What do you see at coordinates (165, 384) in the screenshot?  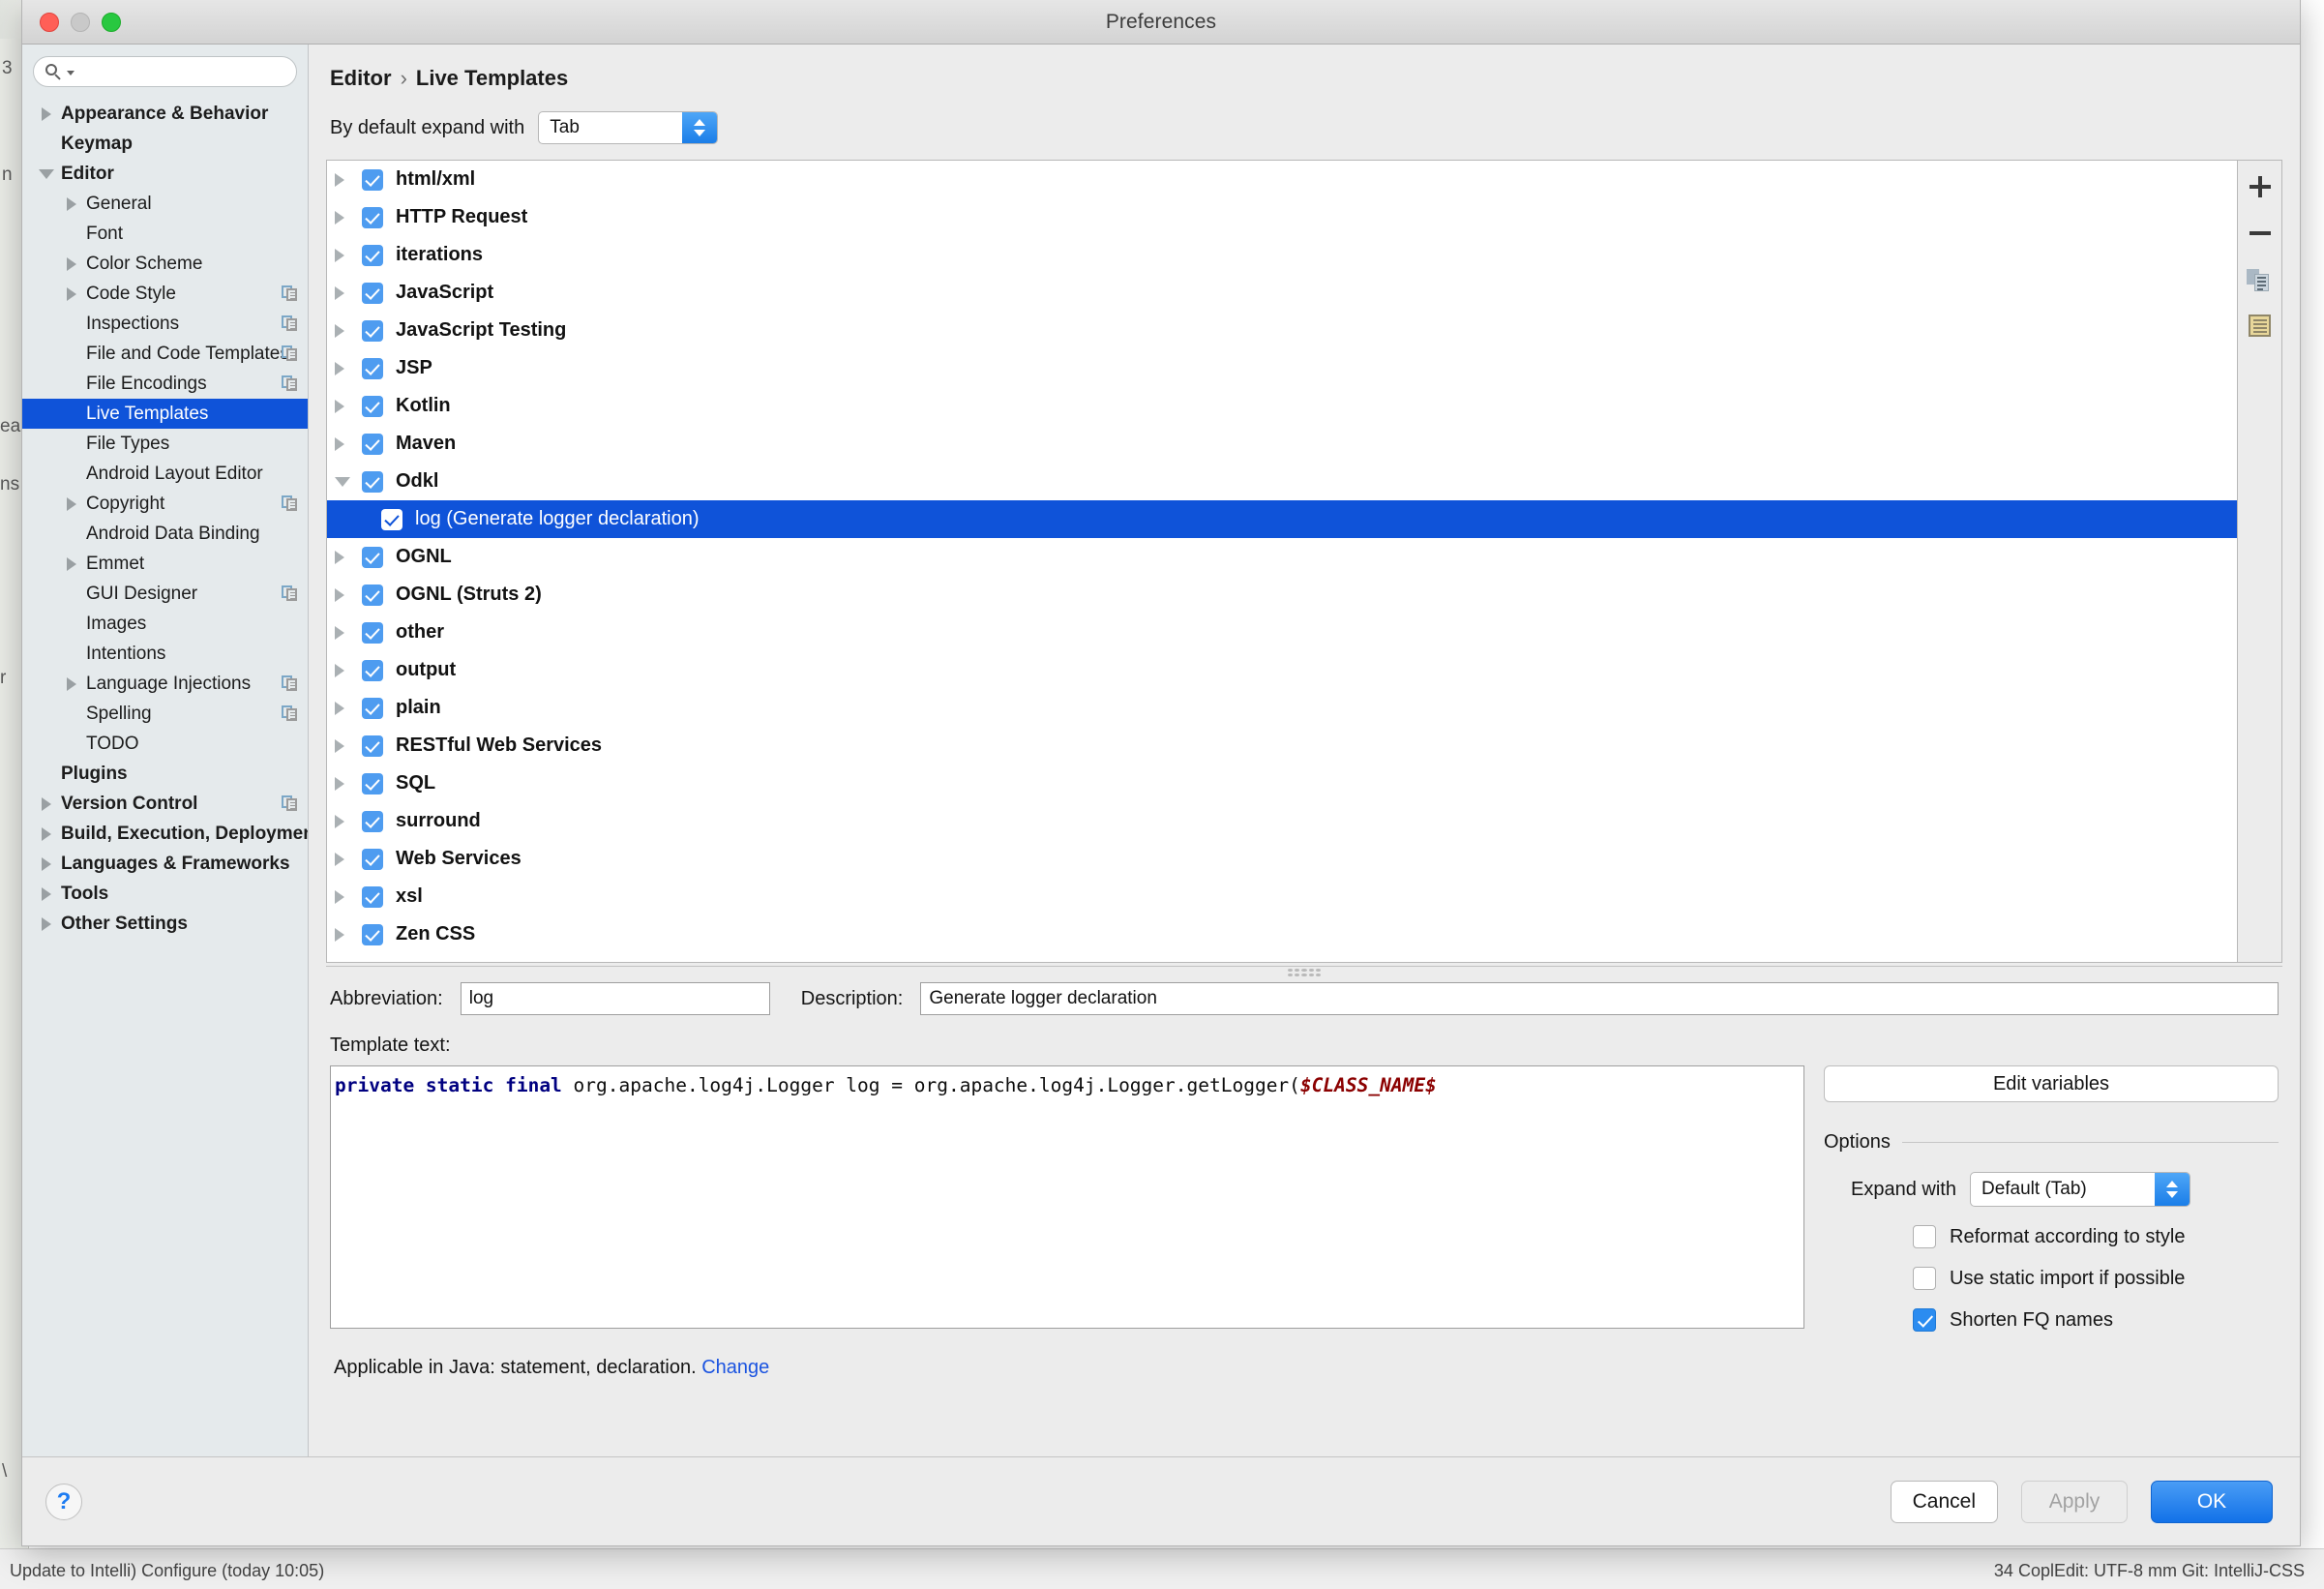 I see `sidebar-item-file-encodings: File Encodings` at bounding box center [165, 384].